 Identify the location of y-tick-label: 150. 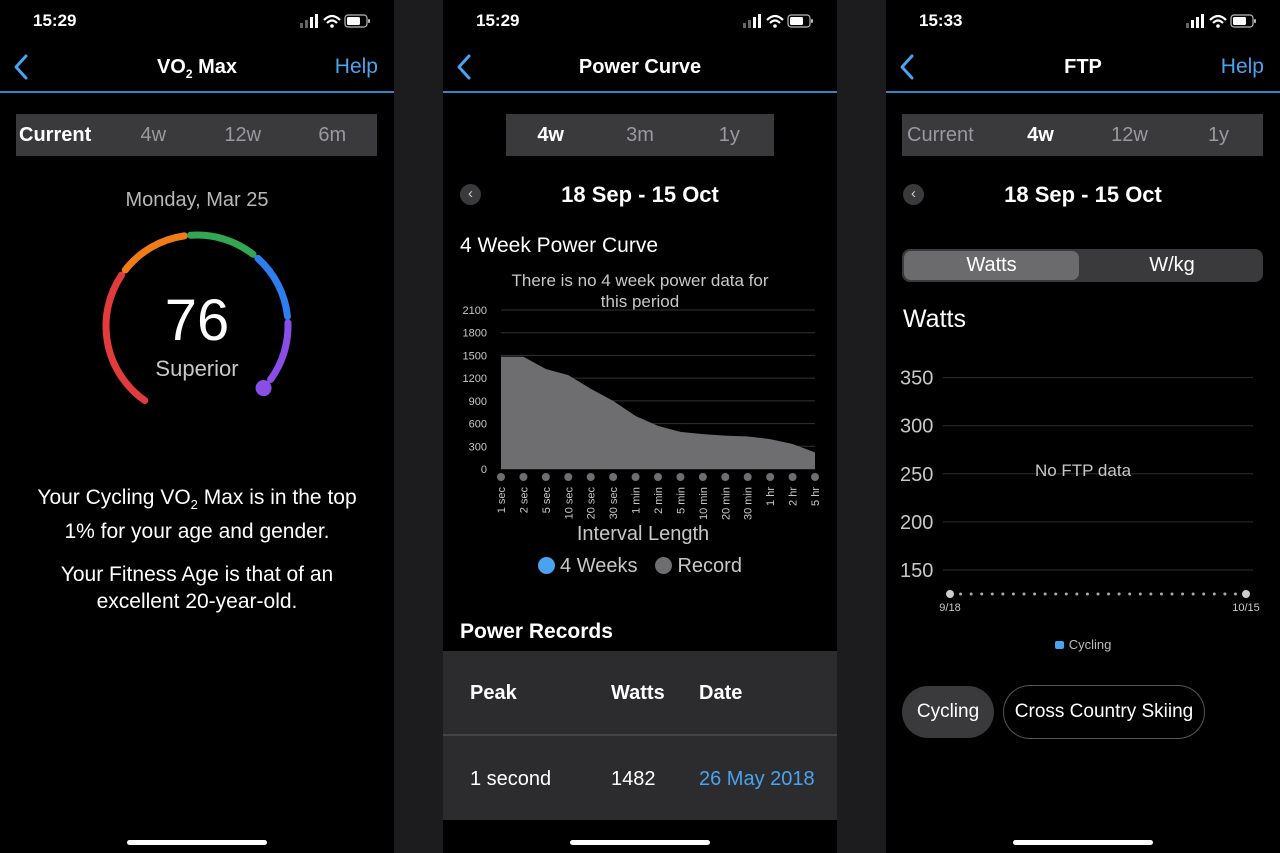
(916, 571).